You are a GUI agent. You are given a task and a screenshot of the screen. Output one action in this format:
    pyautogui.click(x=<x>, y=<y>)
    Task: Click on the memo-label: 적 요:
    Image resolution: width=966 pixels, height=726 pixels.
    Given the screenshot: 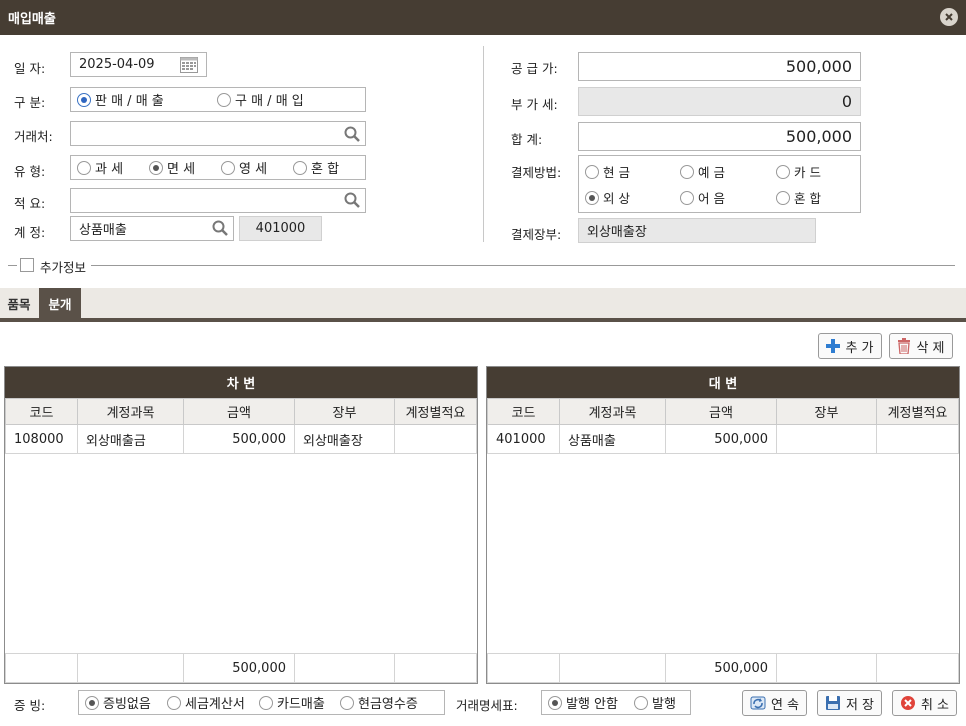 What is the action you would take?
    pyautogui.click(x=30, y=203)
    